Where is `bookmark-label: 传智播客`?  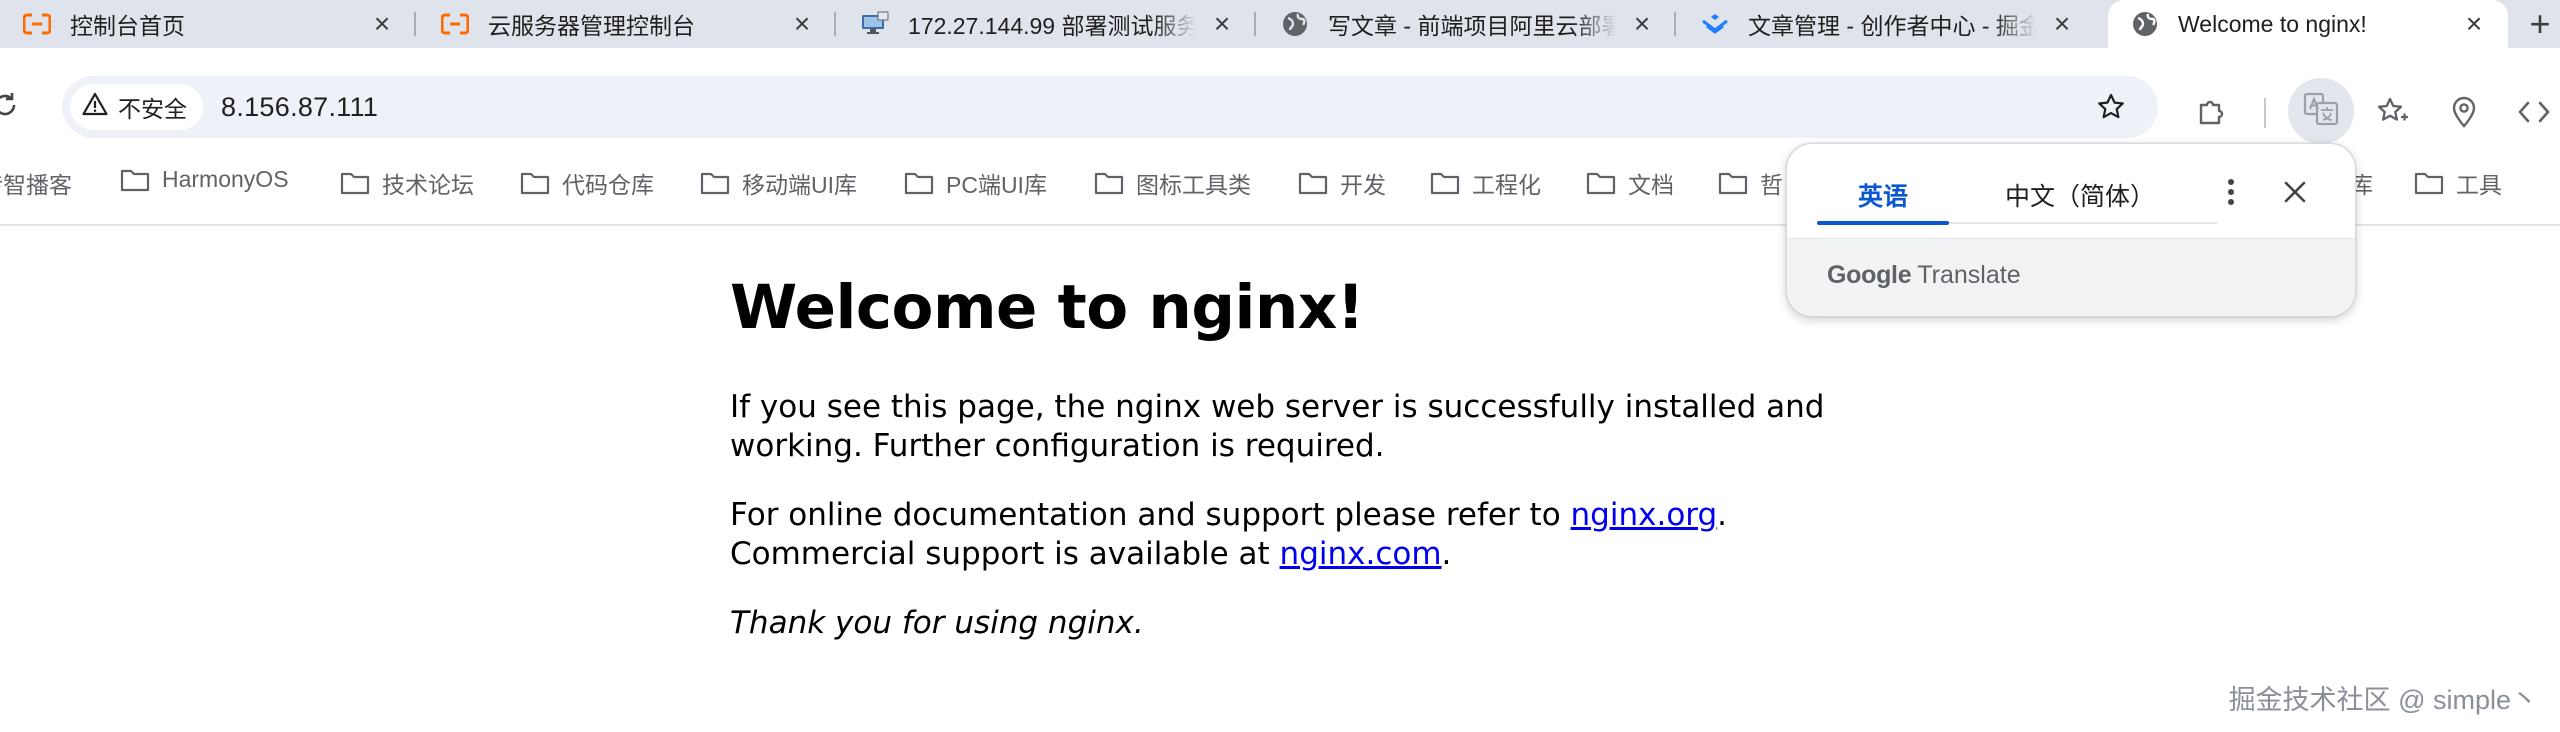 bookmark-label: 传智播客 is located at coordinates (36, 185).